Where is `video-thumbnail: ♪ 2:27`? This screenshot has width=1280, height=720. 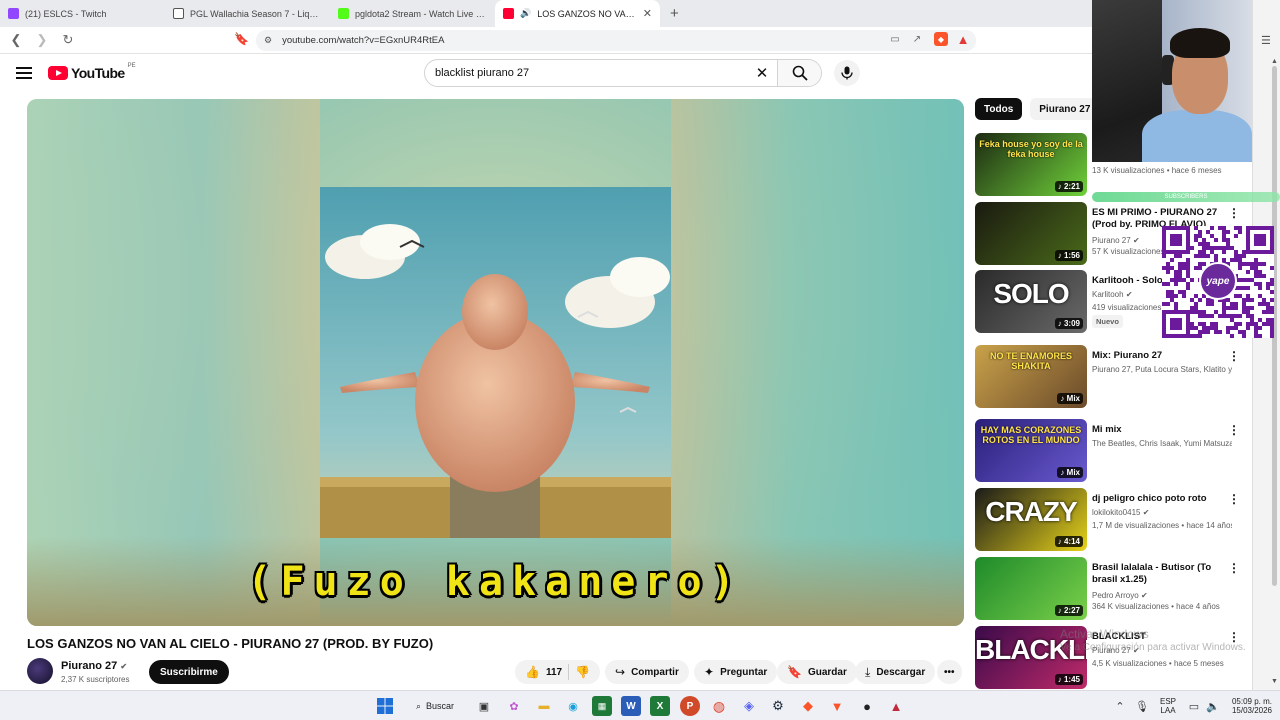
video-thumbnail: ♪ 2:27 is located at coordinates (1031, 588).